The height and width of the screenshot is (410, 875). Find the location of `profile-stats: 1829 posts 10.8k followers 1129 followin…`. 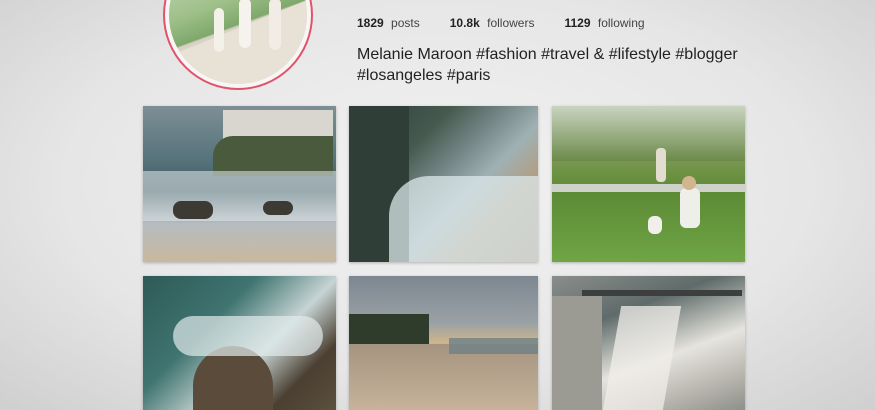

profile-stats: 1829 posts 10.8k followers 1129 followin… is located at coordinates (516, 23).